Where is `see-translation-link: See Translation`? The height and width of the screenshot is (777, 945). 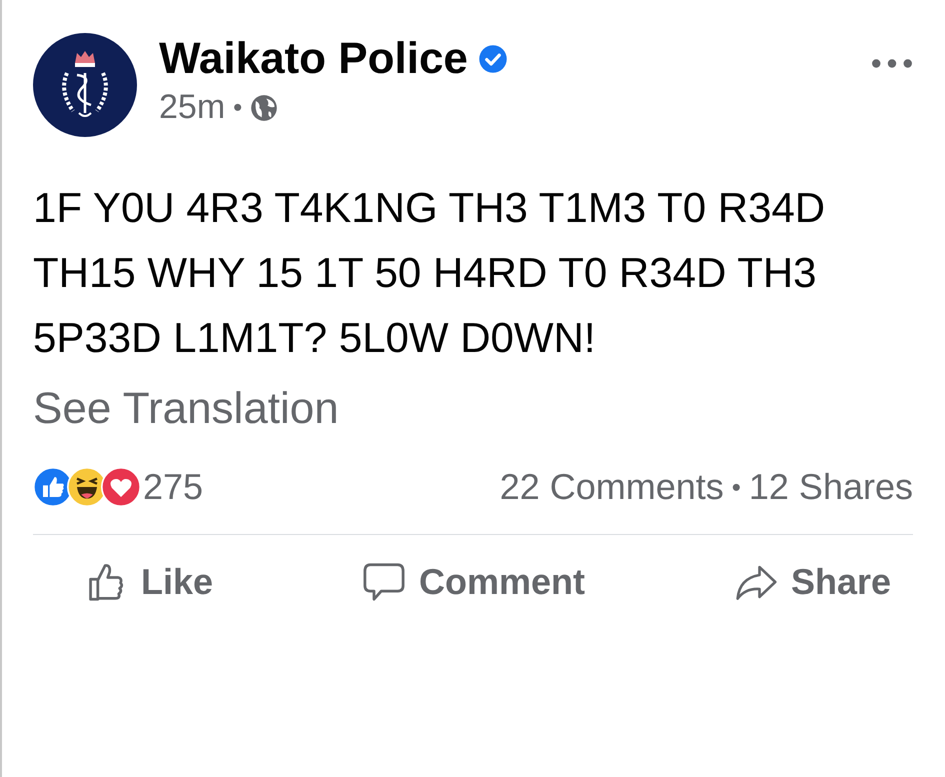 see-translation-link: See Translation is located at coordinates (186, 409).